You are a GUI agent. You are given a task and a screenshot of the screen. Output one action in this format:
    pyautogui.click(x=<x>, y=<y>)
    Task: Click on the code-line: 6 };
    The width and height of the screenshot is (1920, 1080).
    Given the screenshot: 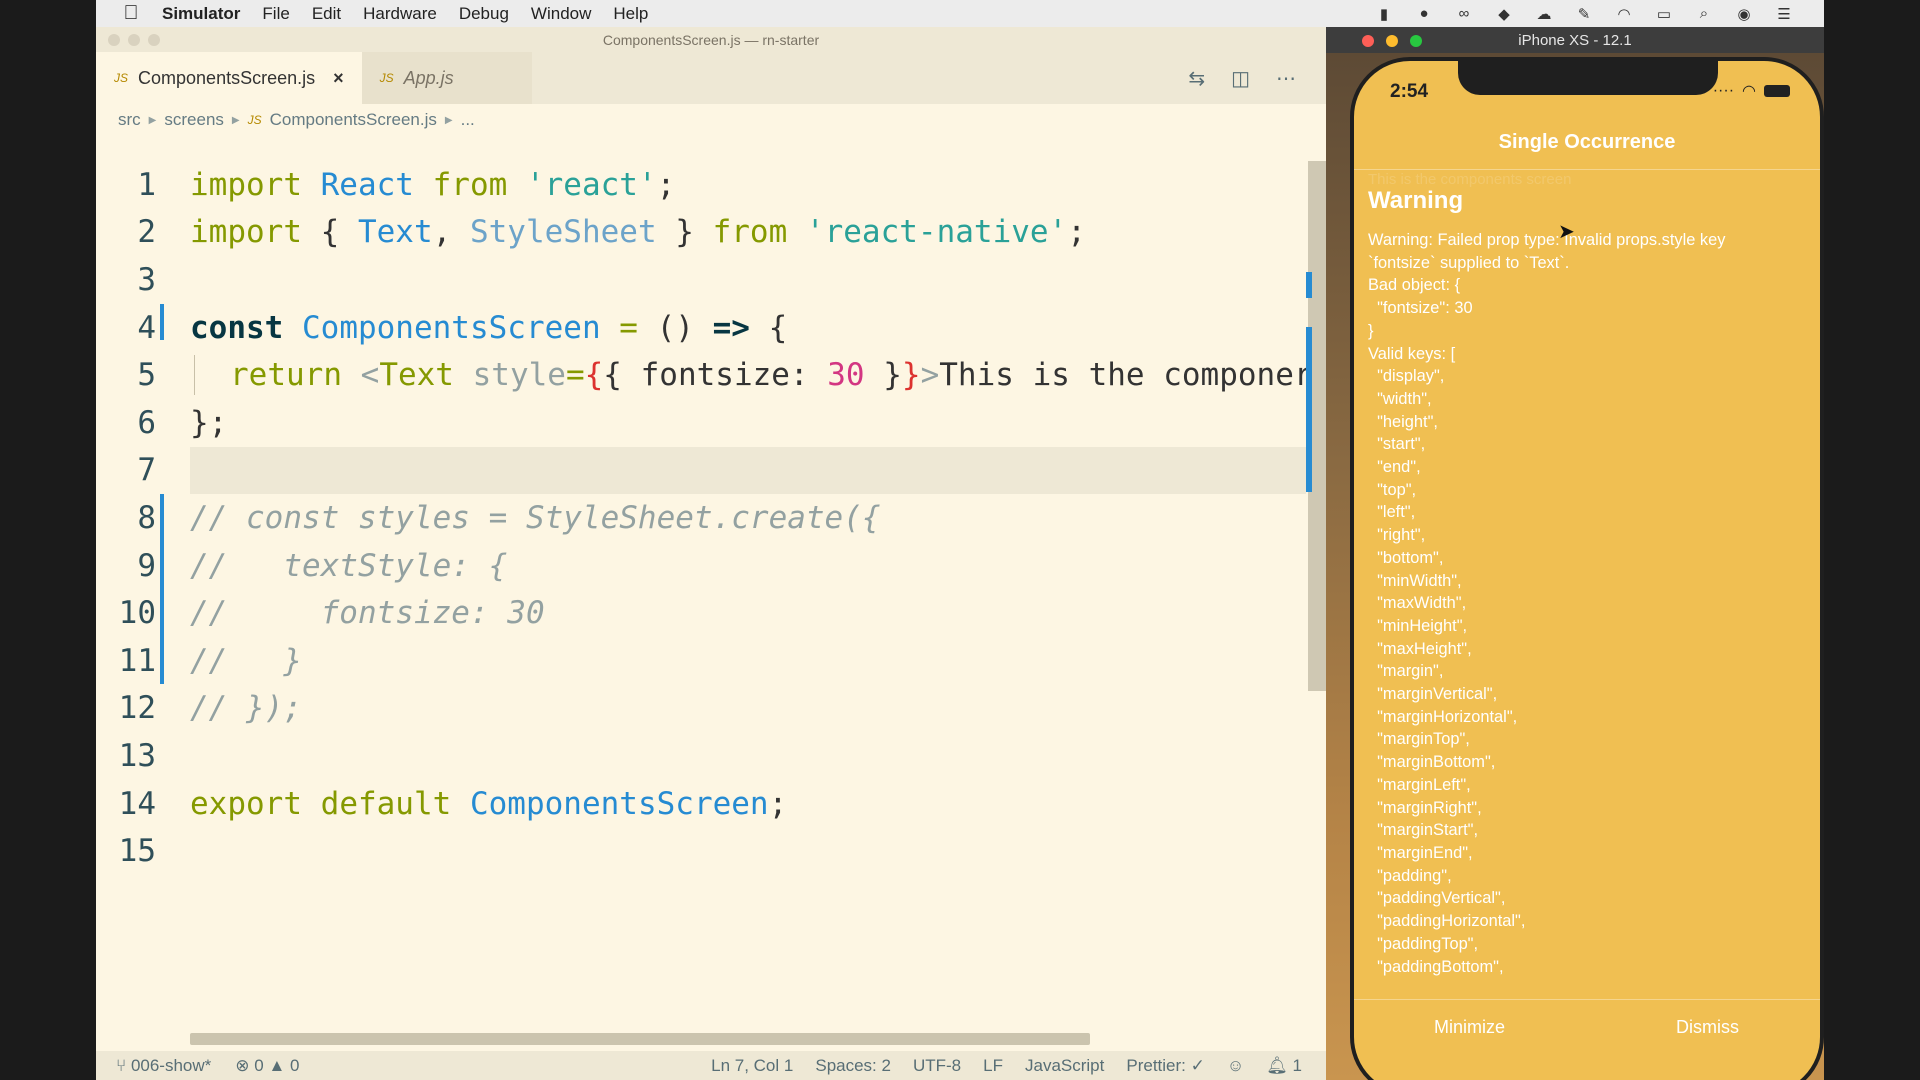 What is the action you would take?
    pyautogui.click(x=701, y=423)
    